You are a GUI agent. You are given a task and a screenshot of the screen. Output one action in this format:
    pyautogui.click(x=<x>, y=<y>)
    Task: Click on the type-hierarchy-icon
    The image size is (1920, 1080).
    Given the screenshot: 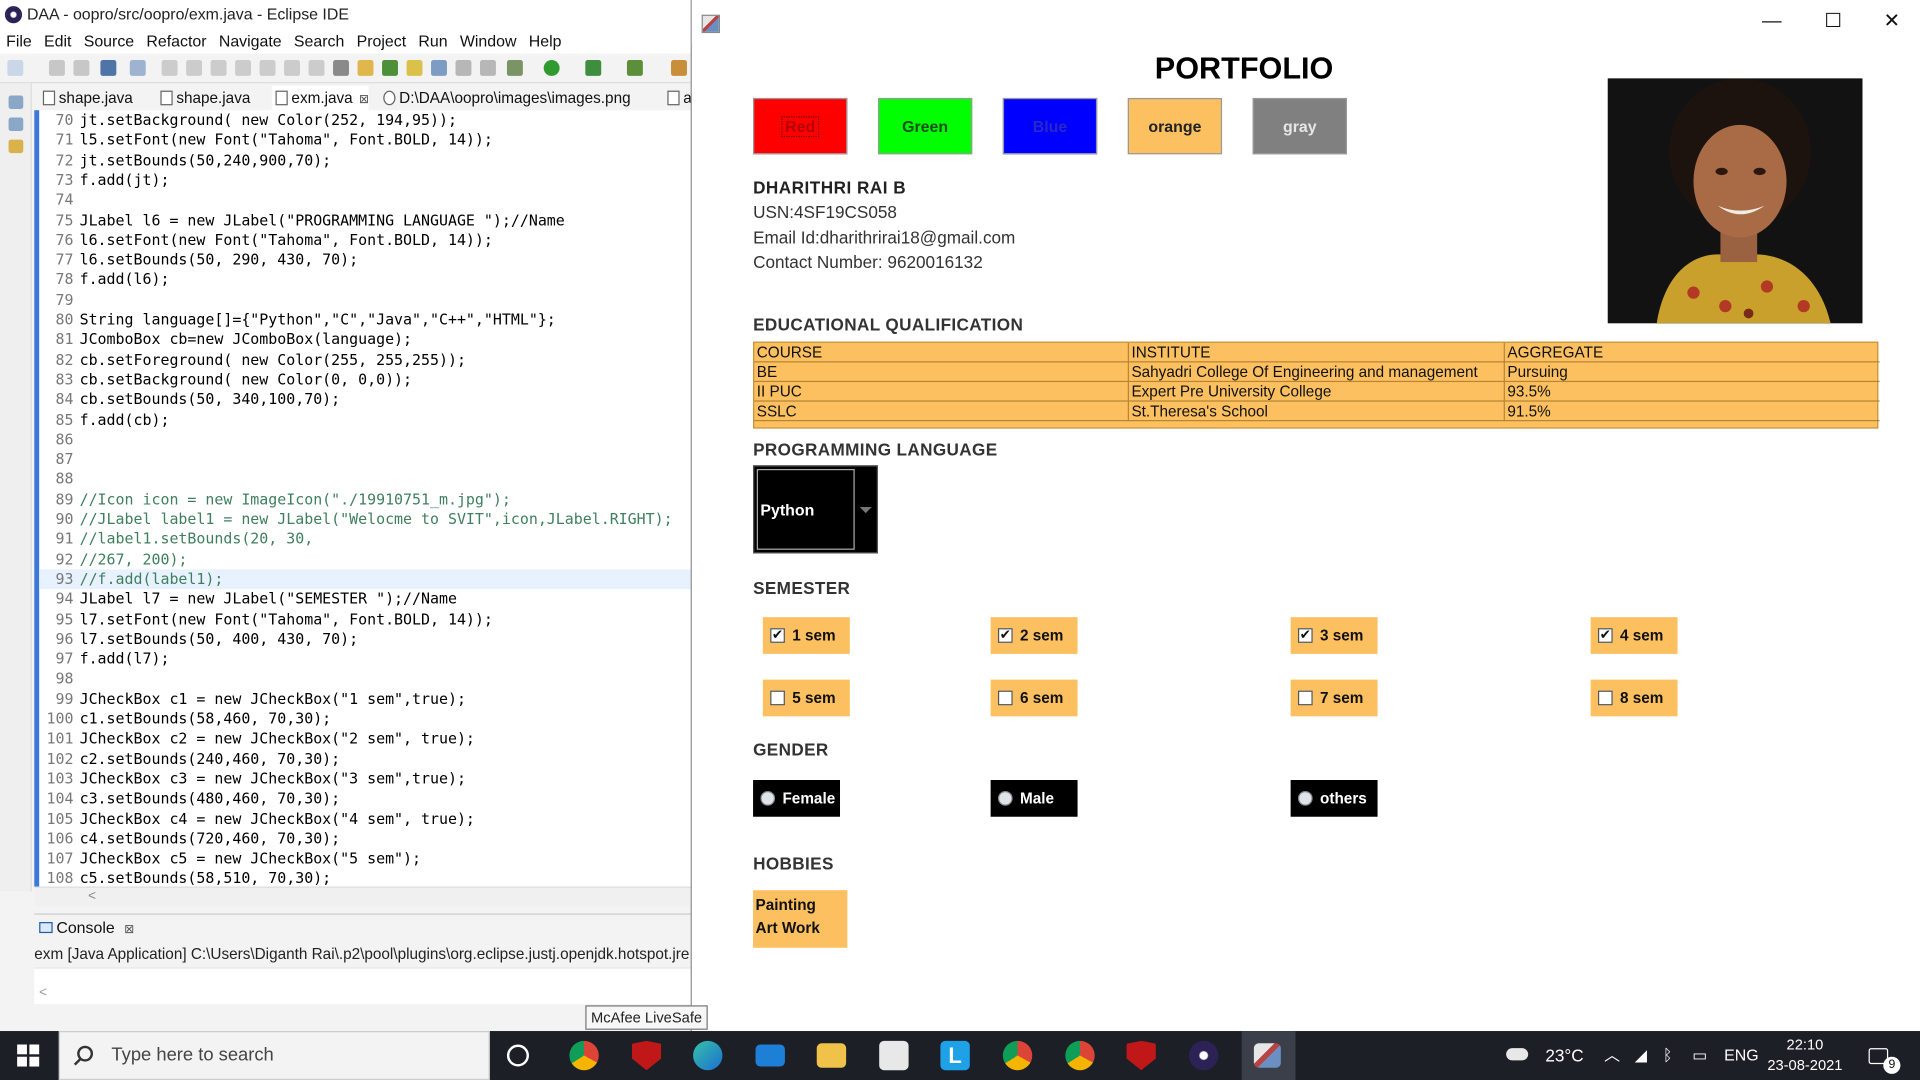 What is the action you would take?
    pyautogui.click(x=16, y=124)
    